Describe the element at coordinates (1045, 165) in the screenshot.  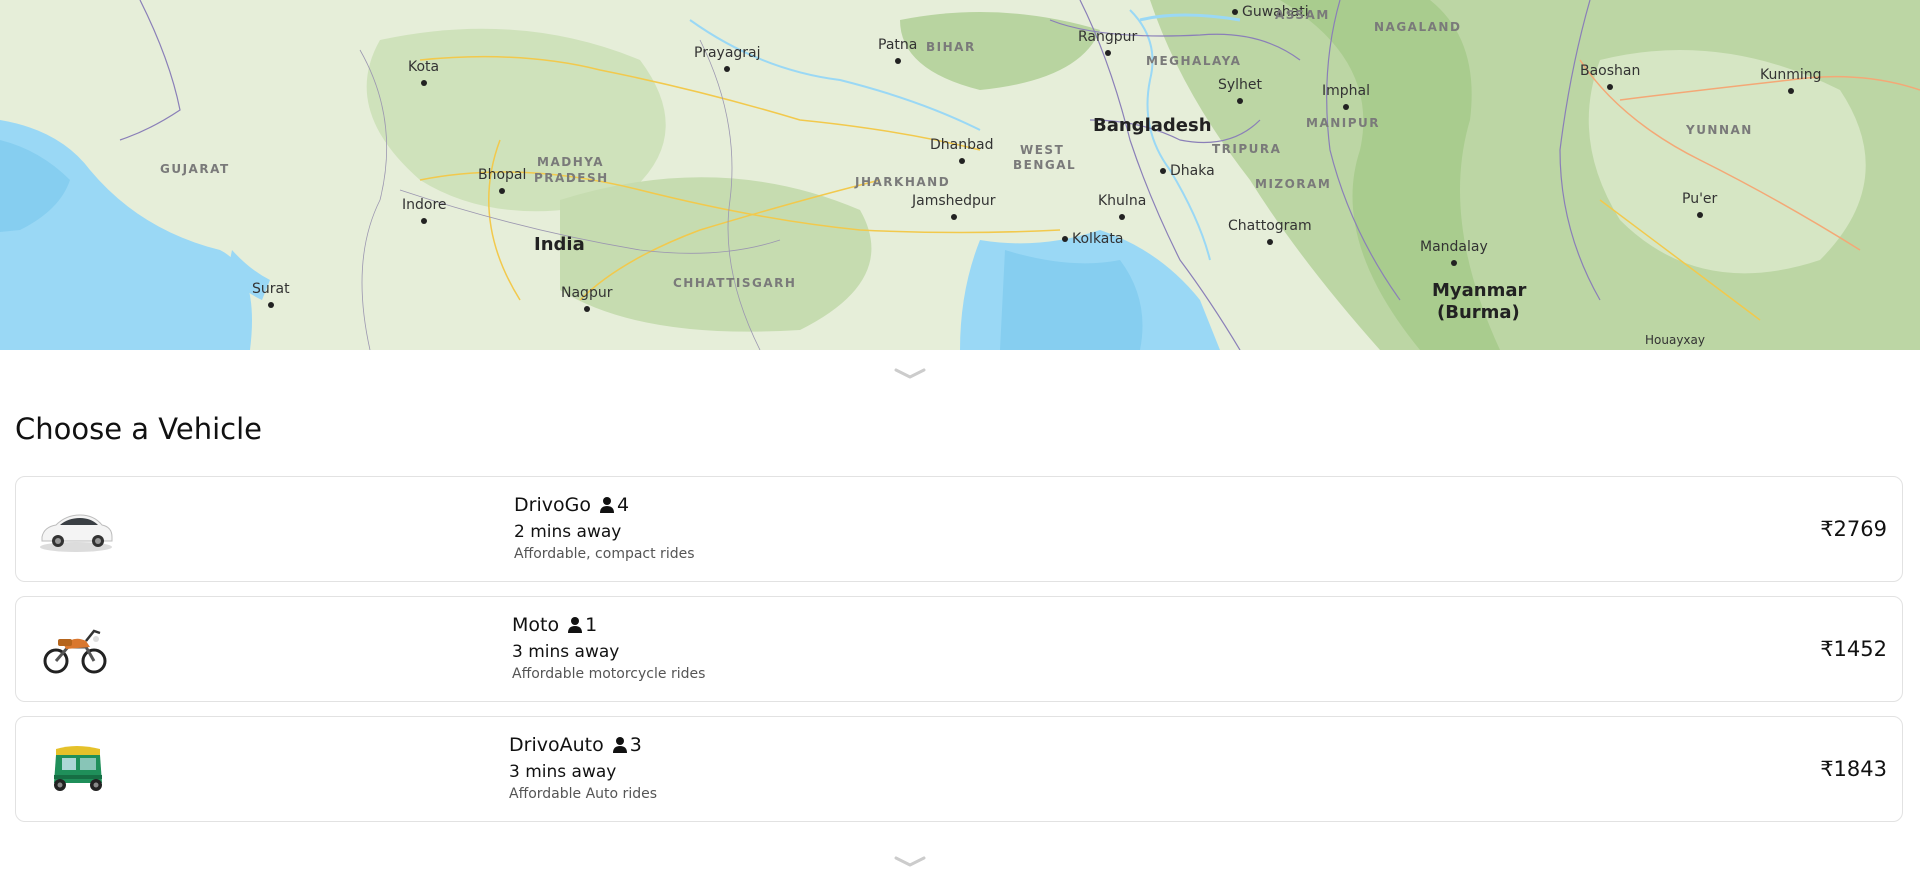
I see `map-region-label: BENGAL` at that location.